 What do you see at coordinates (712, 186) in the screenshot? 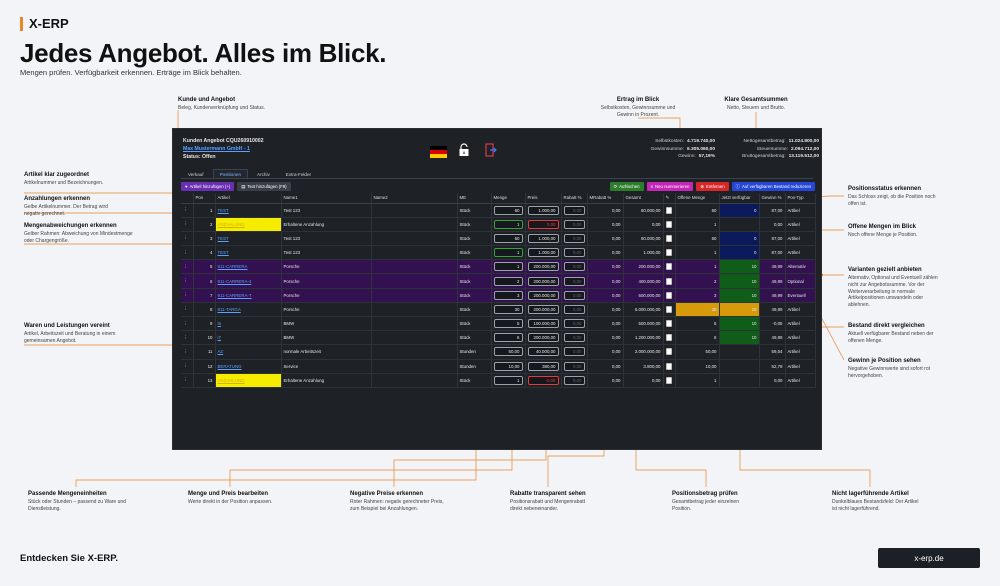
I see `remove-button: ⊗ Entfernen` at bounding box center [712, 186].